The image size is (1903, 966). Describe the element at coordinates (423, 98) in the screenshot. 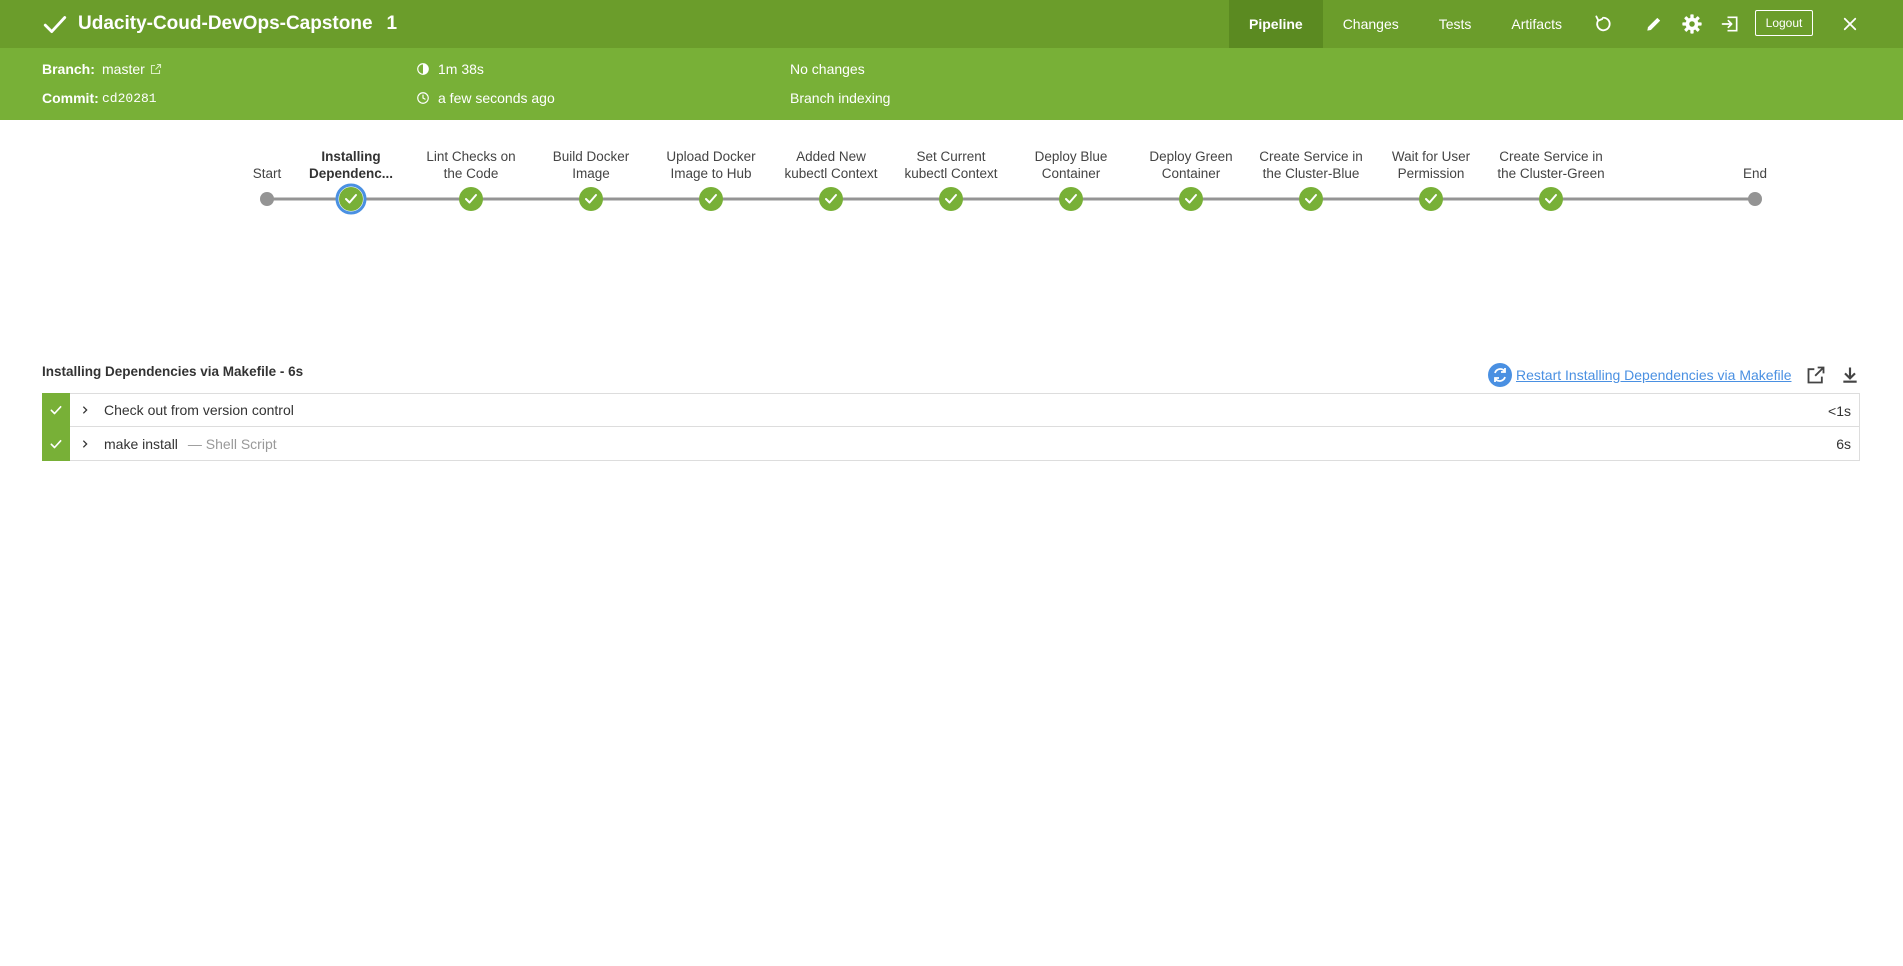

I see `clock-icon` at that location.